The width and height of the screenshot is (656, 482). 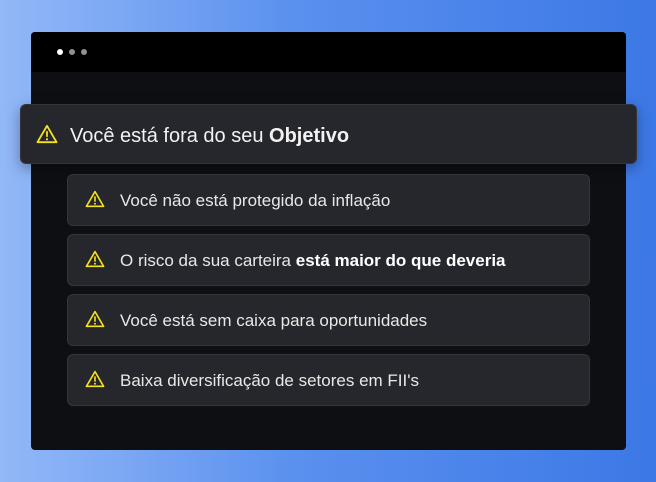 I want to click on warning-item: Você não está protegido da inflação, so click(x=328, y=200).